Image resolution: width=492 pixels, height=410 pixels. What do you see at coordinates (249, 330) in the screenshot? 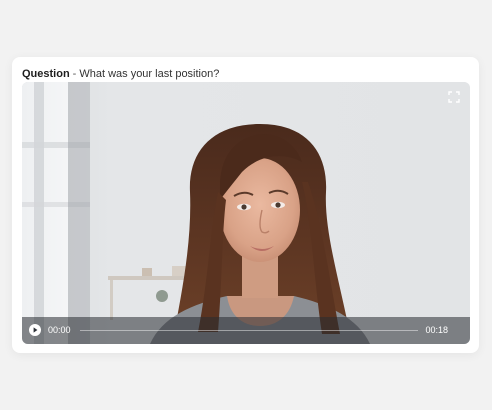
I see `progress-bar` at bounding box center [249, 330].